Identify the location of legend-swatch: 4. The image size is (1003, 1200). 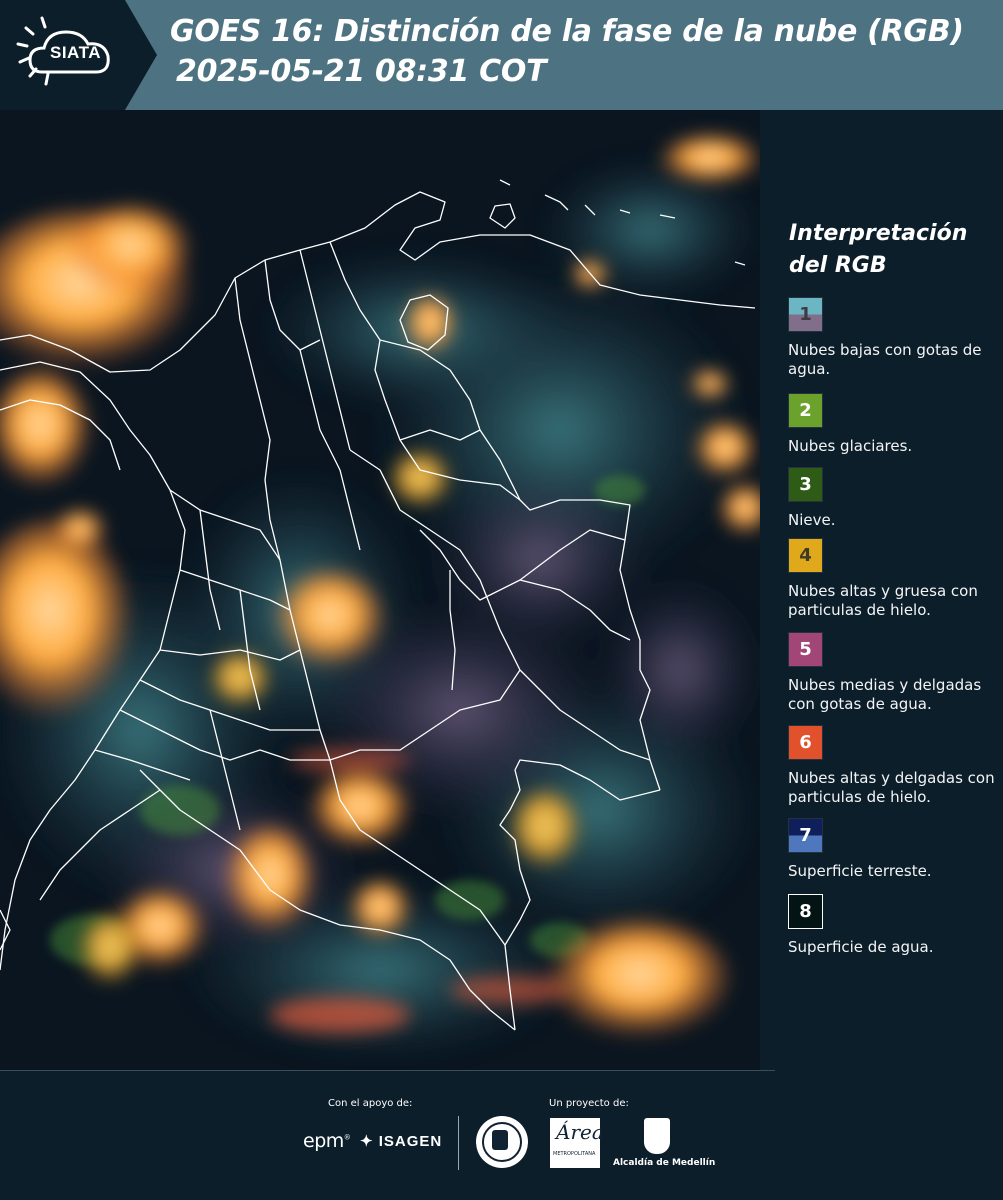
(805, 555).